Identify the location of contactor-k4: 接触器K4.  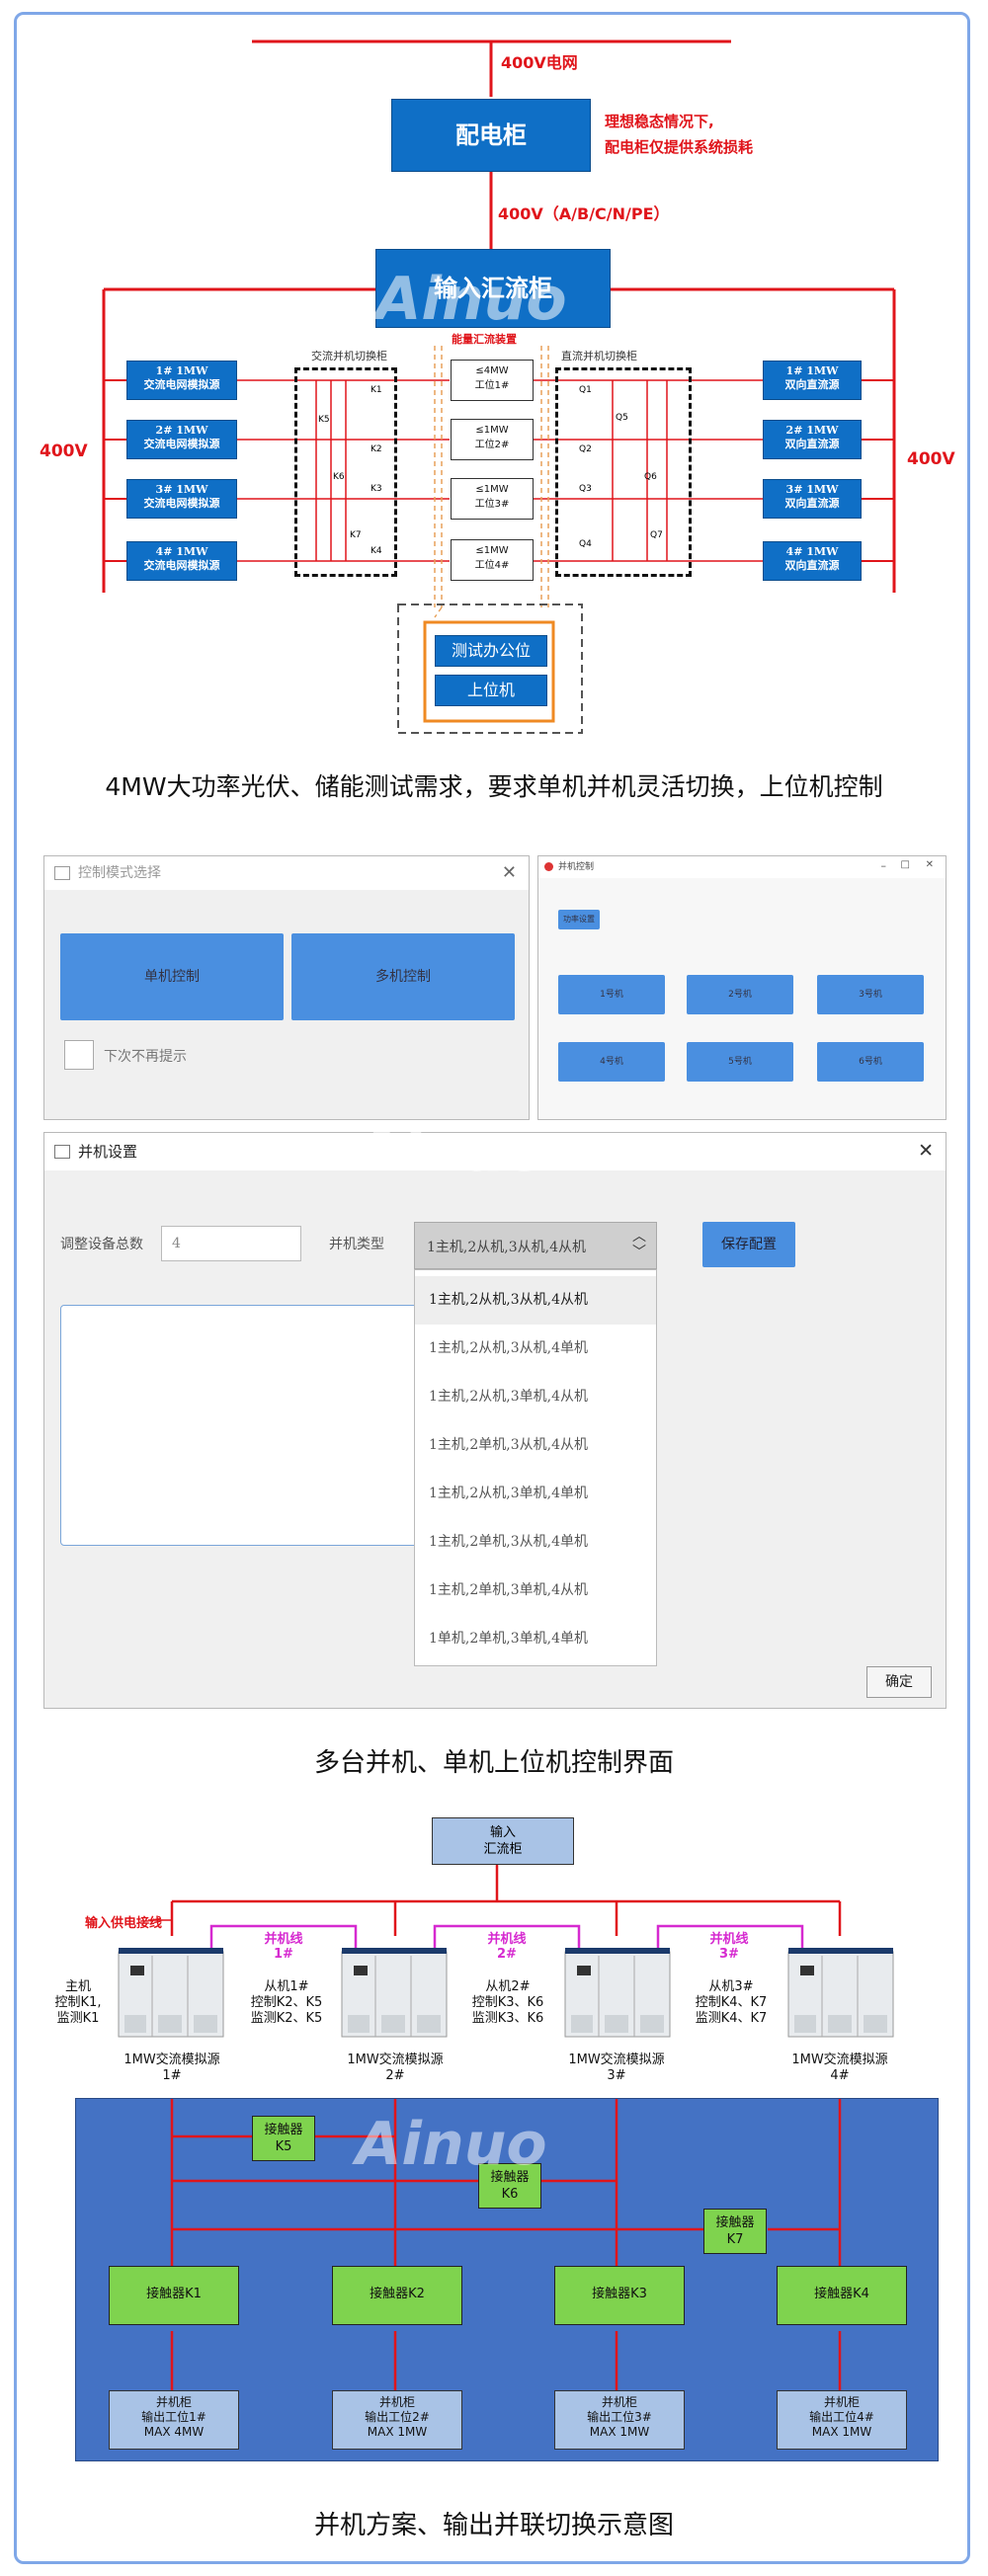
(842, 2295).